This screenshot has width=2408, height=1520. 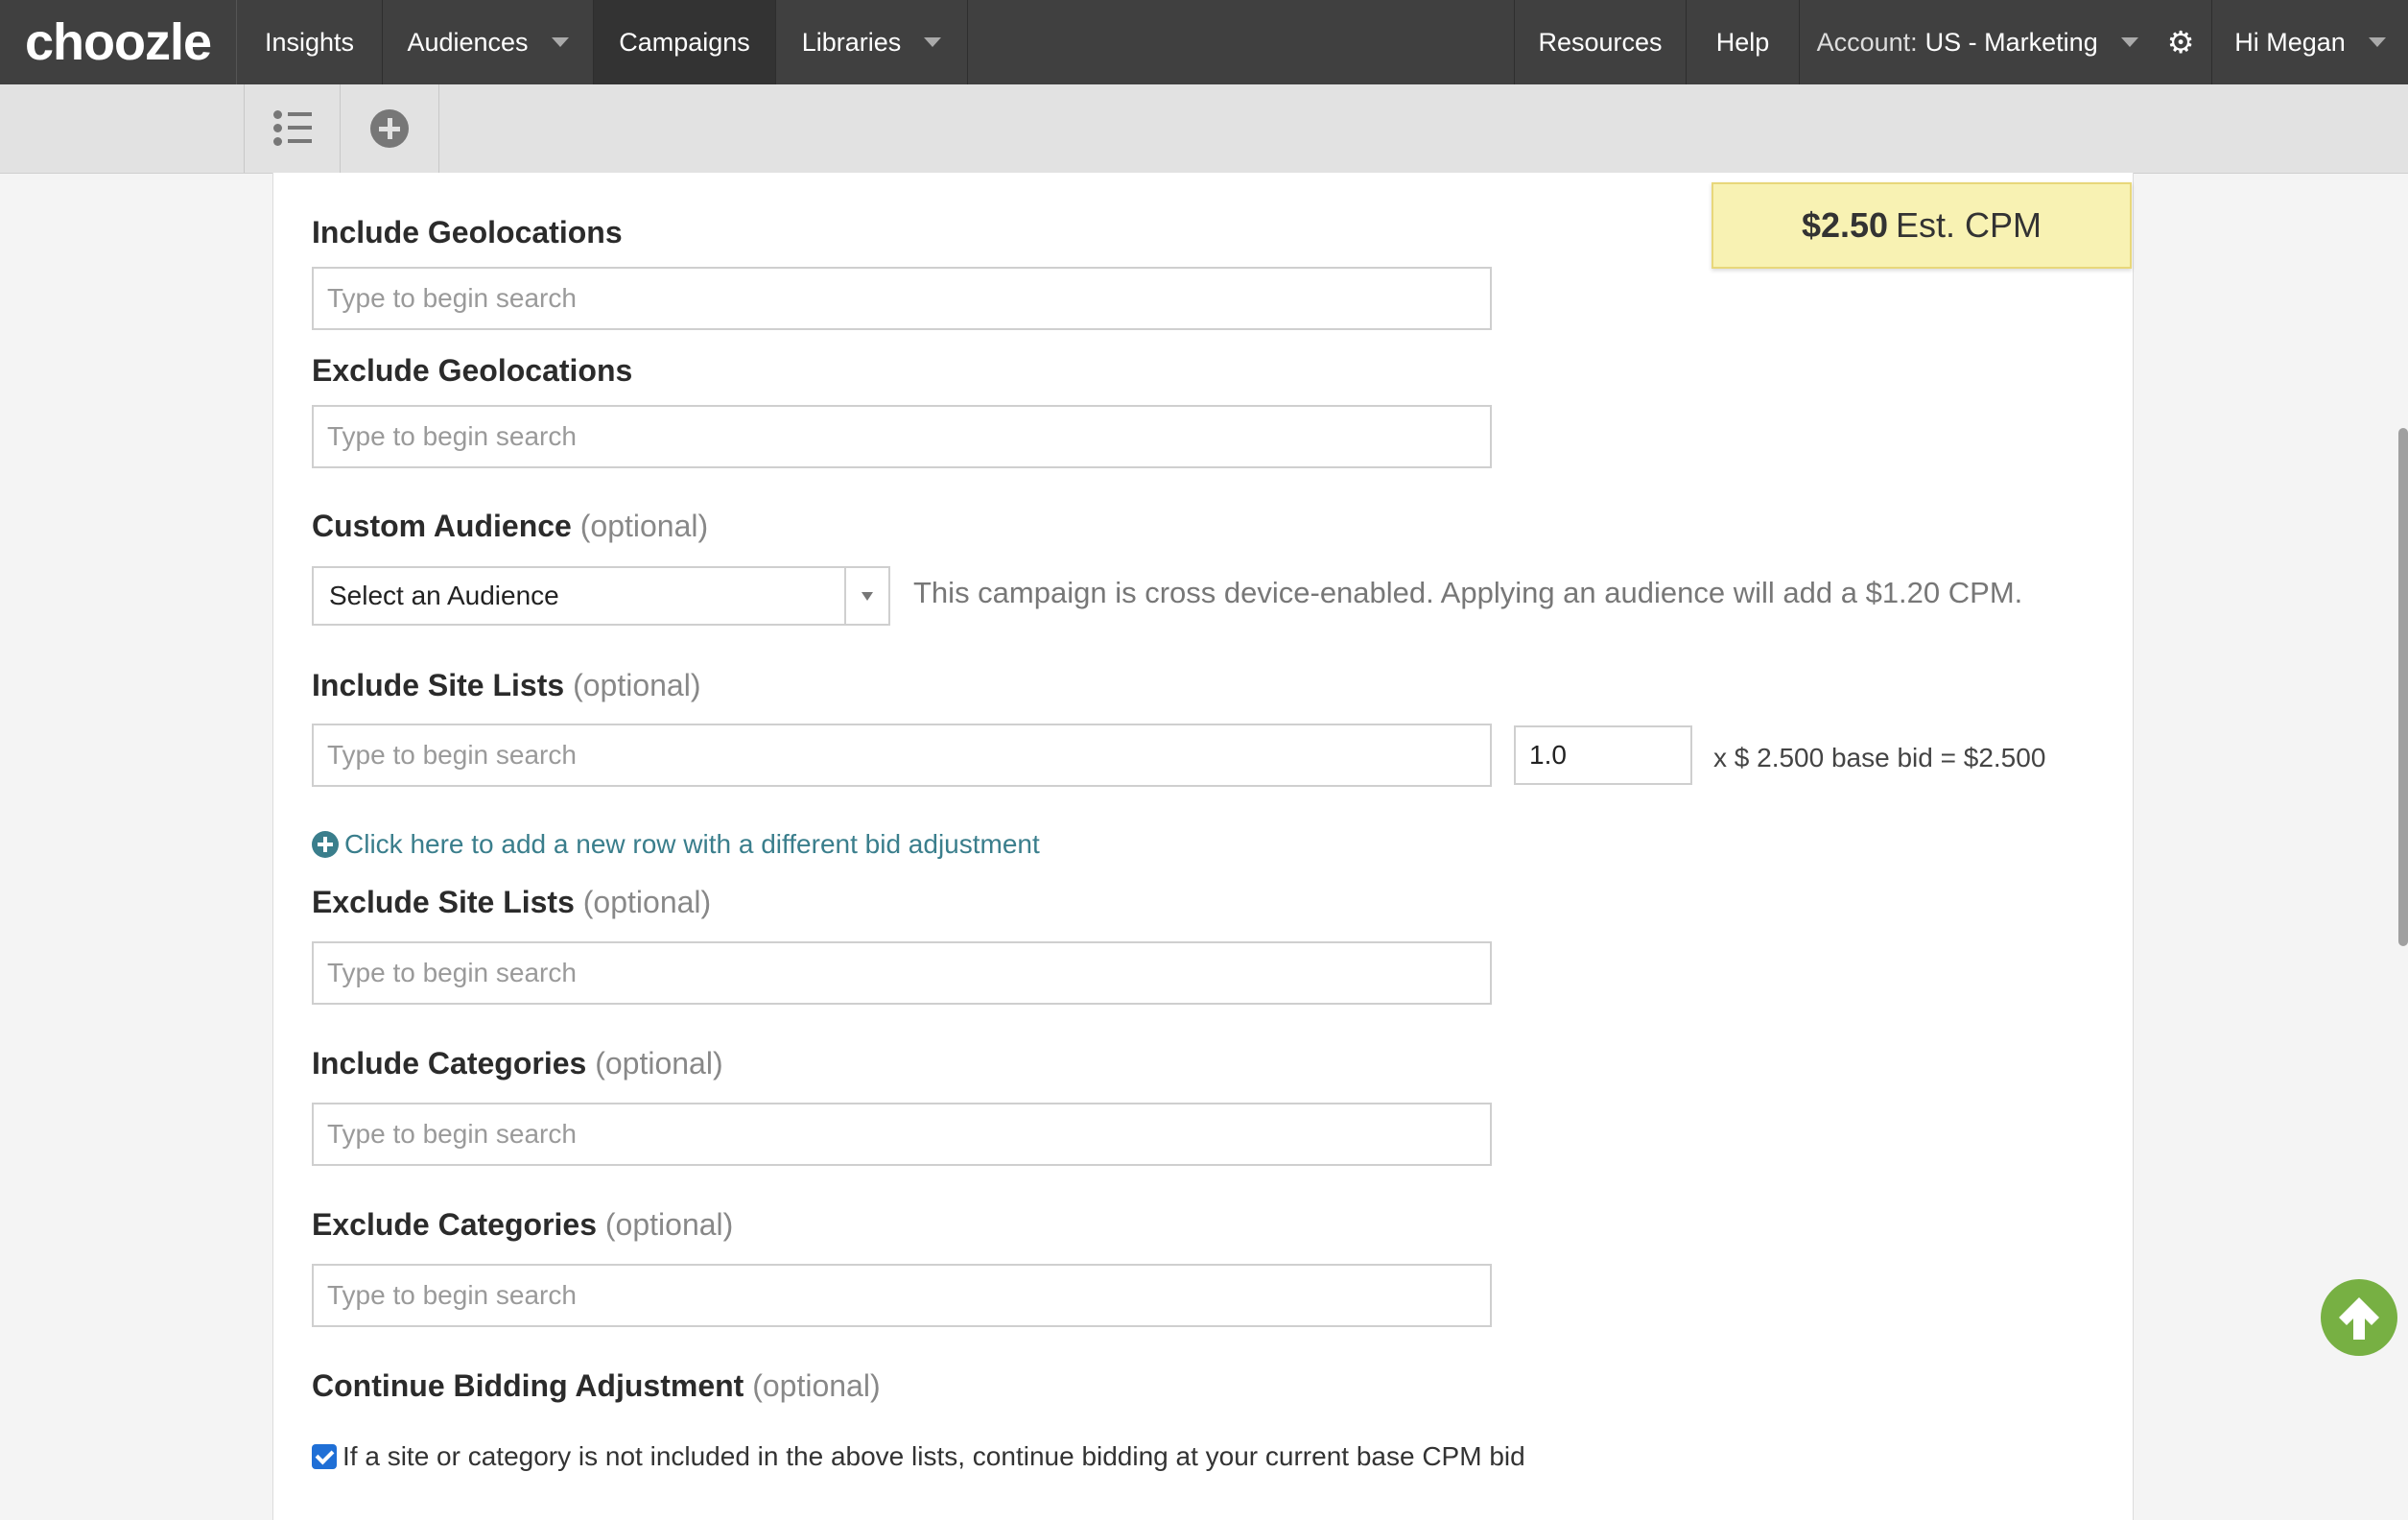 I want to click on include-geolocations-input, so click(x=902, y=298).